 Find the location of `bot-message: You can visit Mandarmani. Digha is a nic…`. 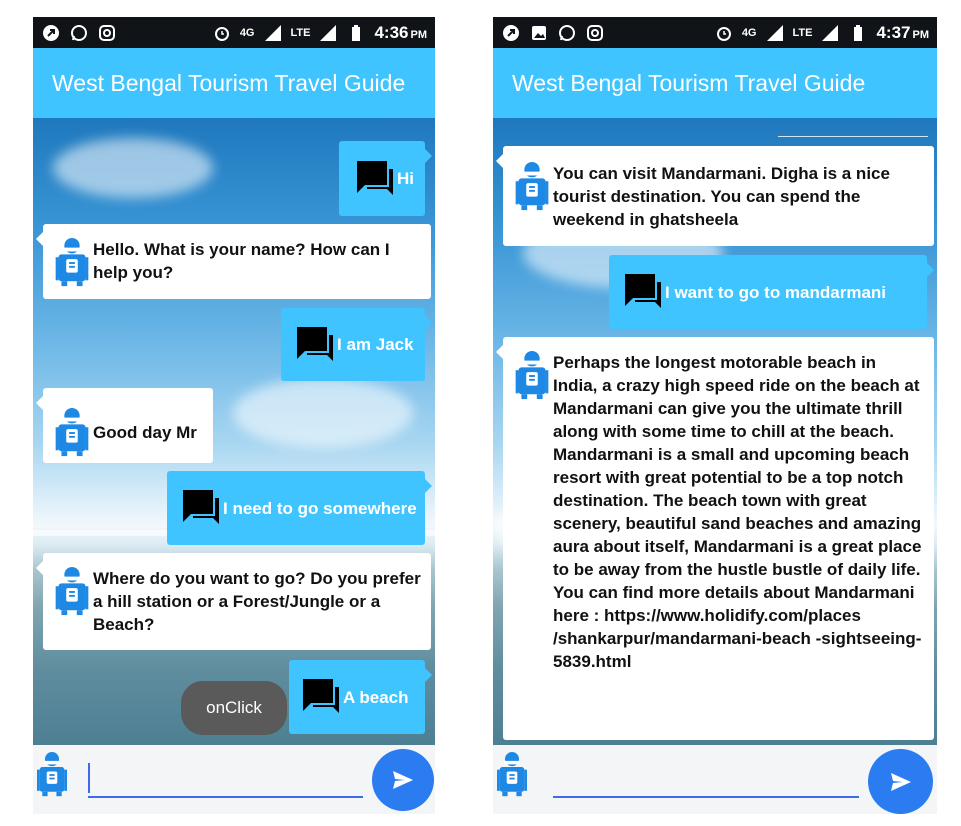

bot-message: You can visit Mandarmani. Digha is a nic… is located at coordinates (715, 196).